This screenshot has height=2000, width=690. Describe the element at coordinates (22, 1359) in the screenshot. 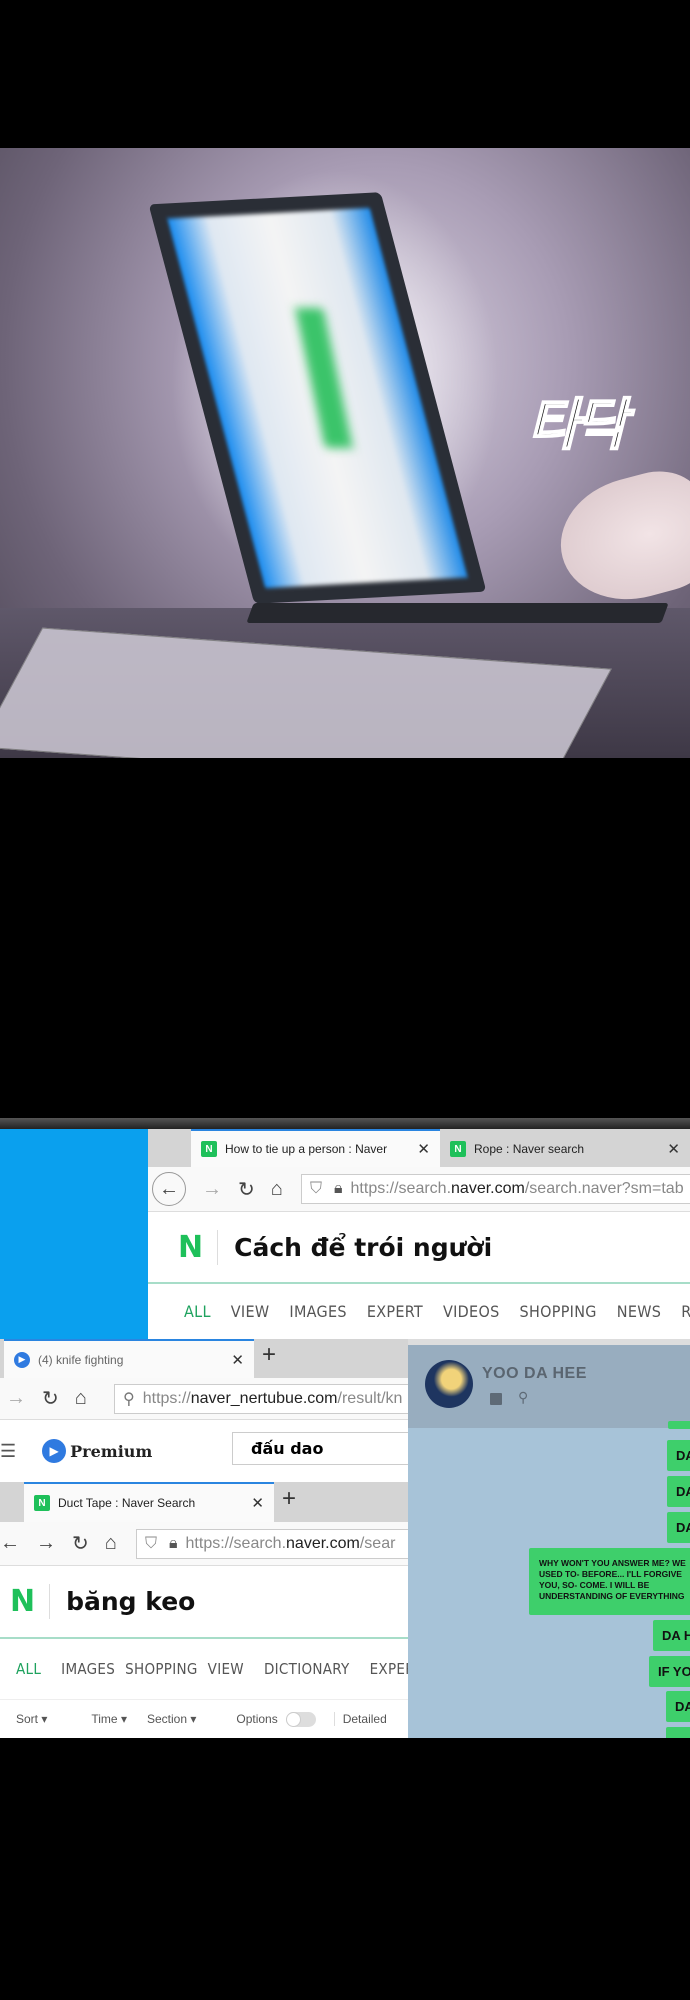

I see `play-icon: ▶` at that location.